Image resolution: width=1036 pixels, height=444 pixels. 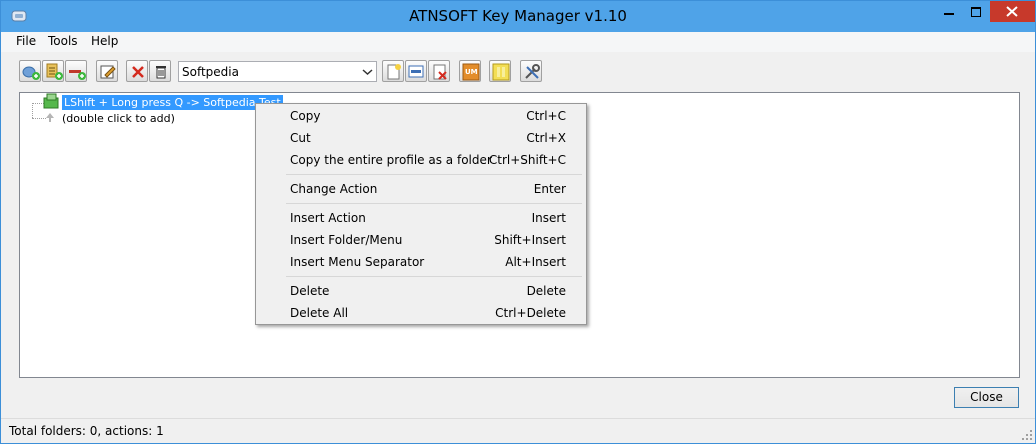 I want to click on ctx-label: Insert Action, so click(x=328, y=218).